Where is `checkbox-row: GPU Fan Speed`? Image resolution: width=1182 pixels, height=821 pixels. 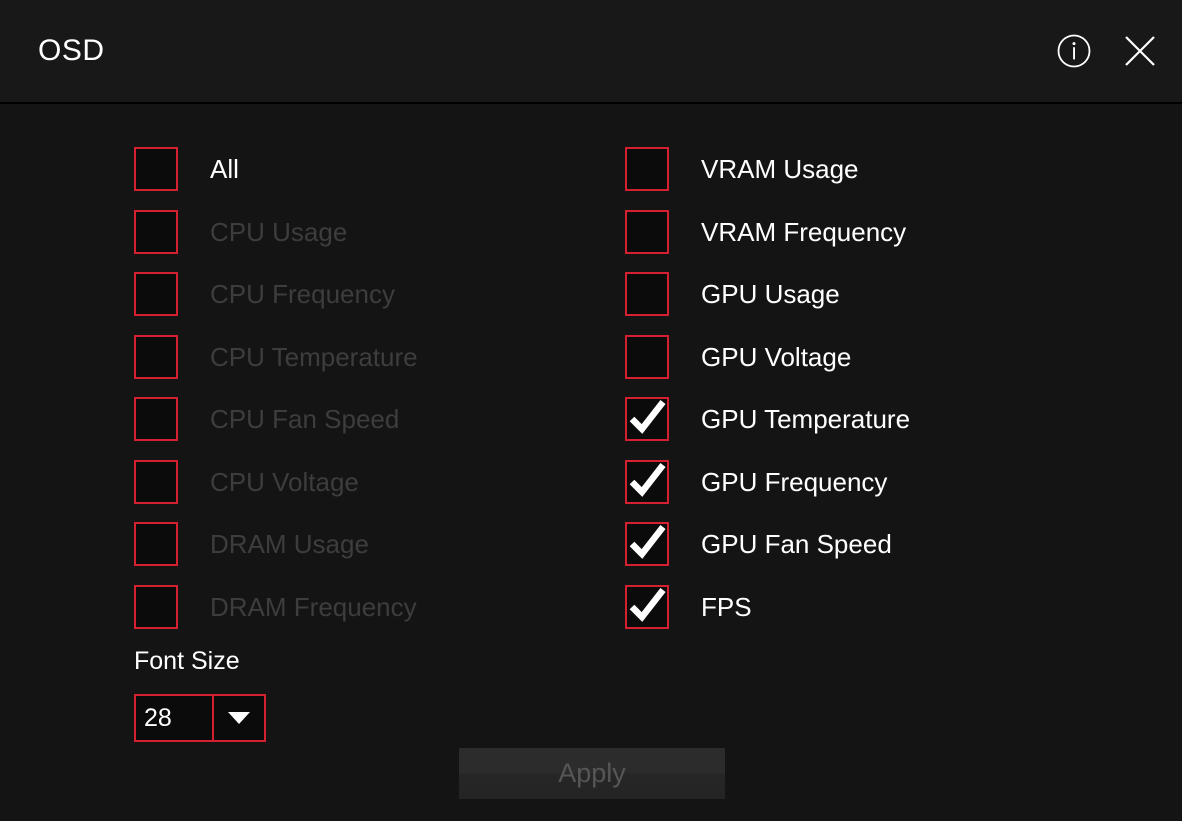
checkbox-row: GPU Fan Speed is located at coordinates (835, 544).